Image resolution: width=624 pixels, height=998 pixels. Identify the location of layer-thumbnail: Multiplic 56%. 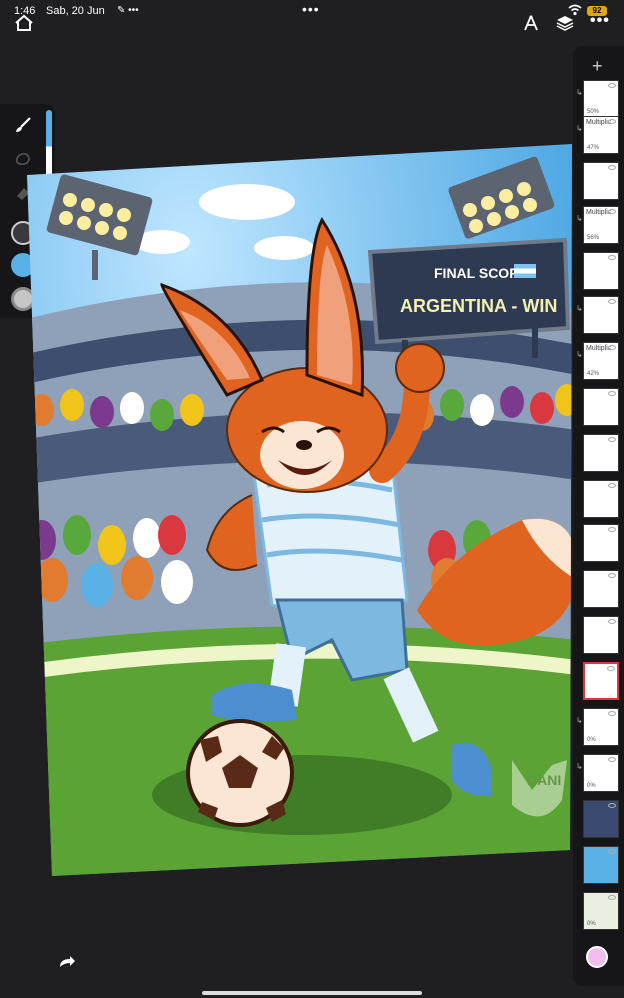
(601, 225).